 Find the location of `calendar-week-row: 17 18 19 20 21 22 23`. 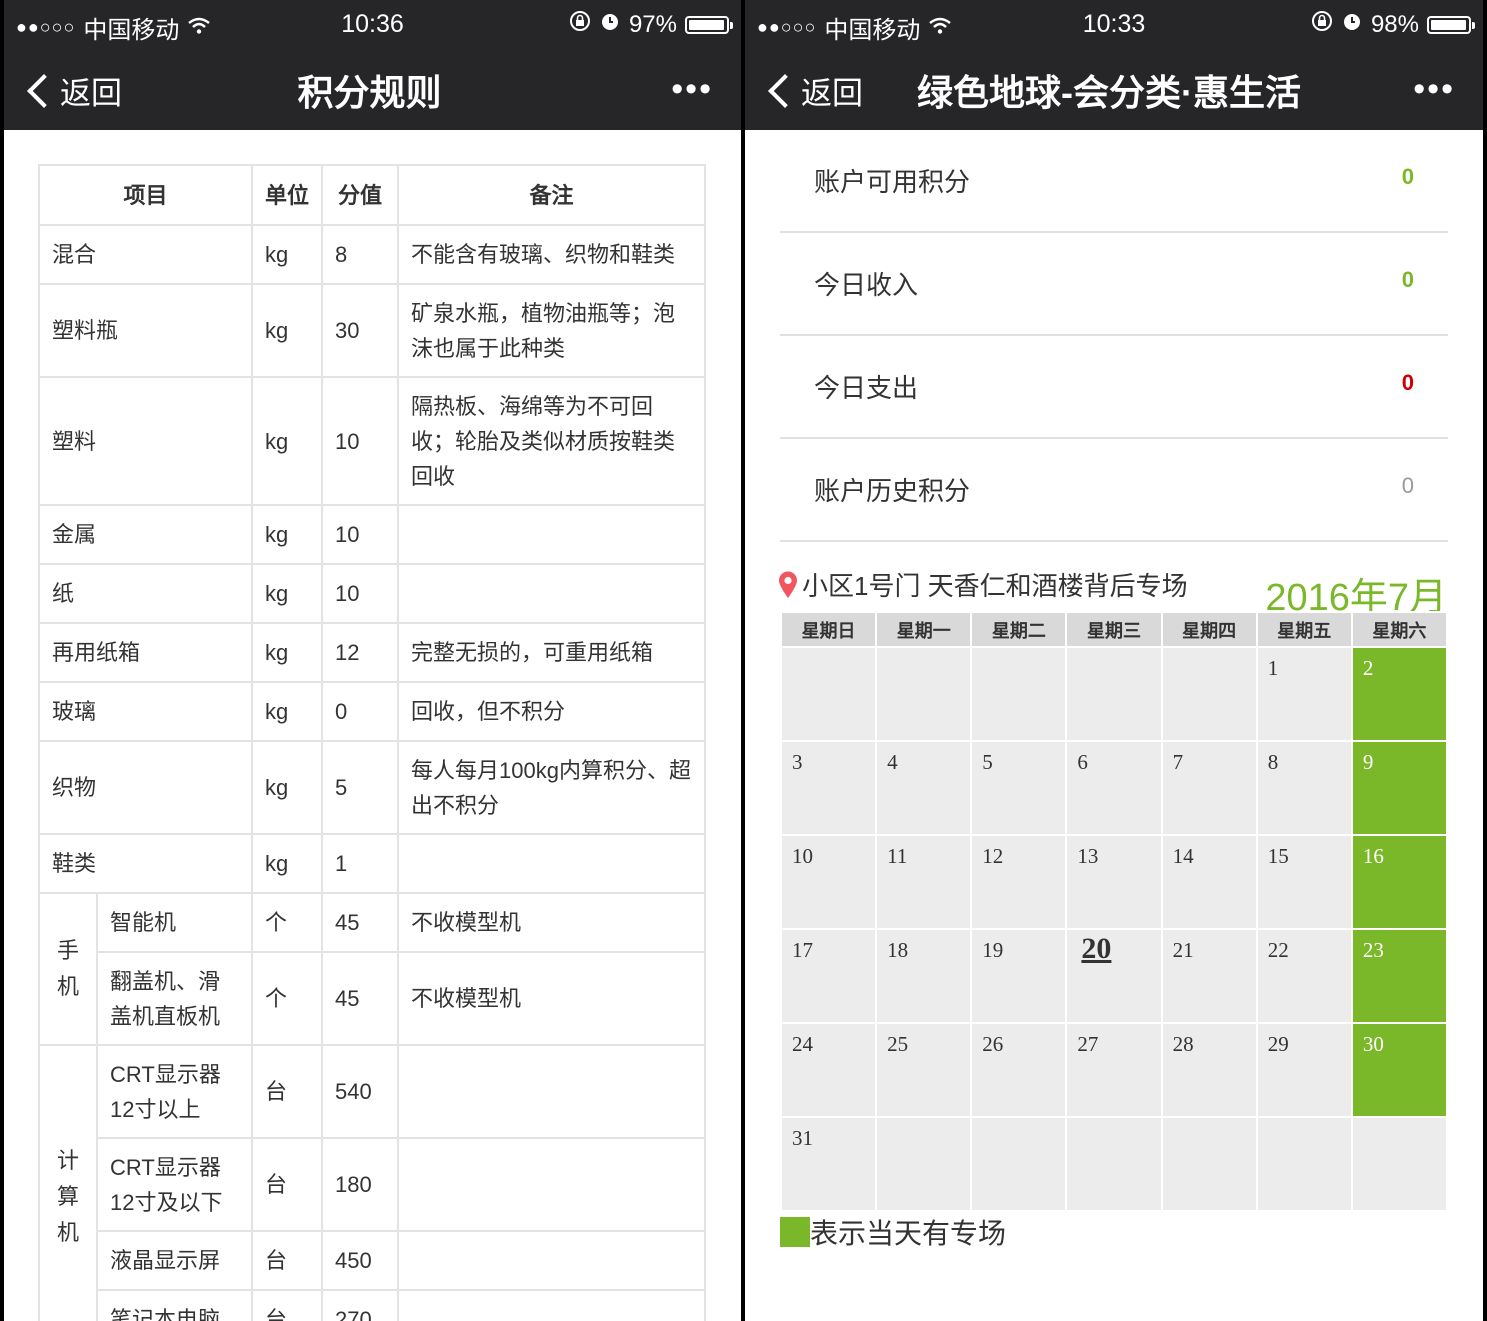

calendar-week-row: 17 18 19 20 21 22 23 is located at coordinates (1114, 976).